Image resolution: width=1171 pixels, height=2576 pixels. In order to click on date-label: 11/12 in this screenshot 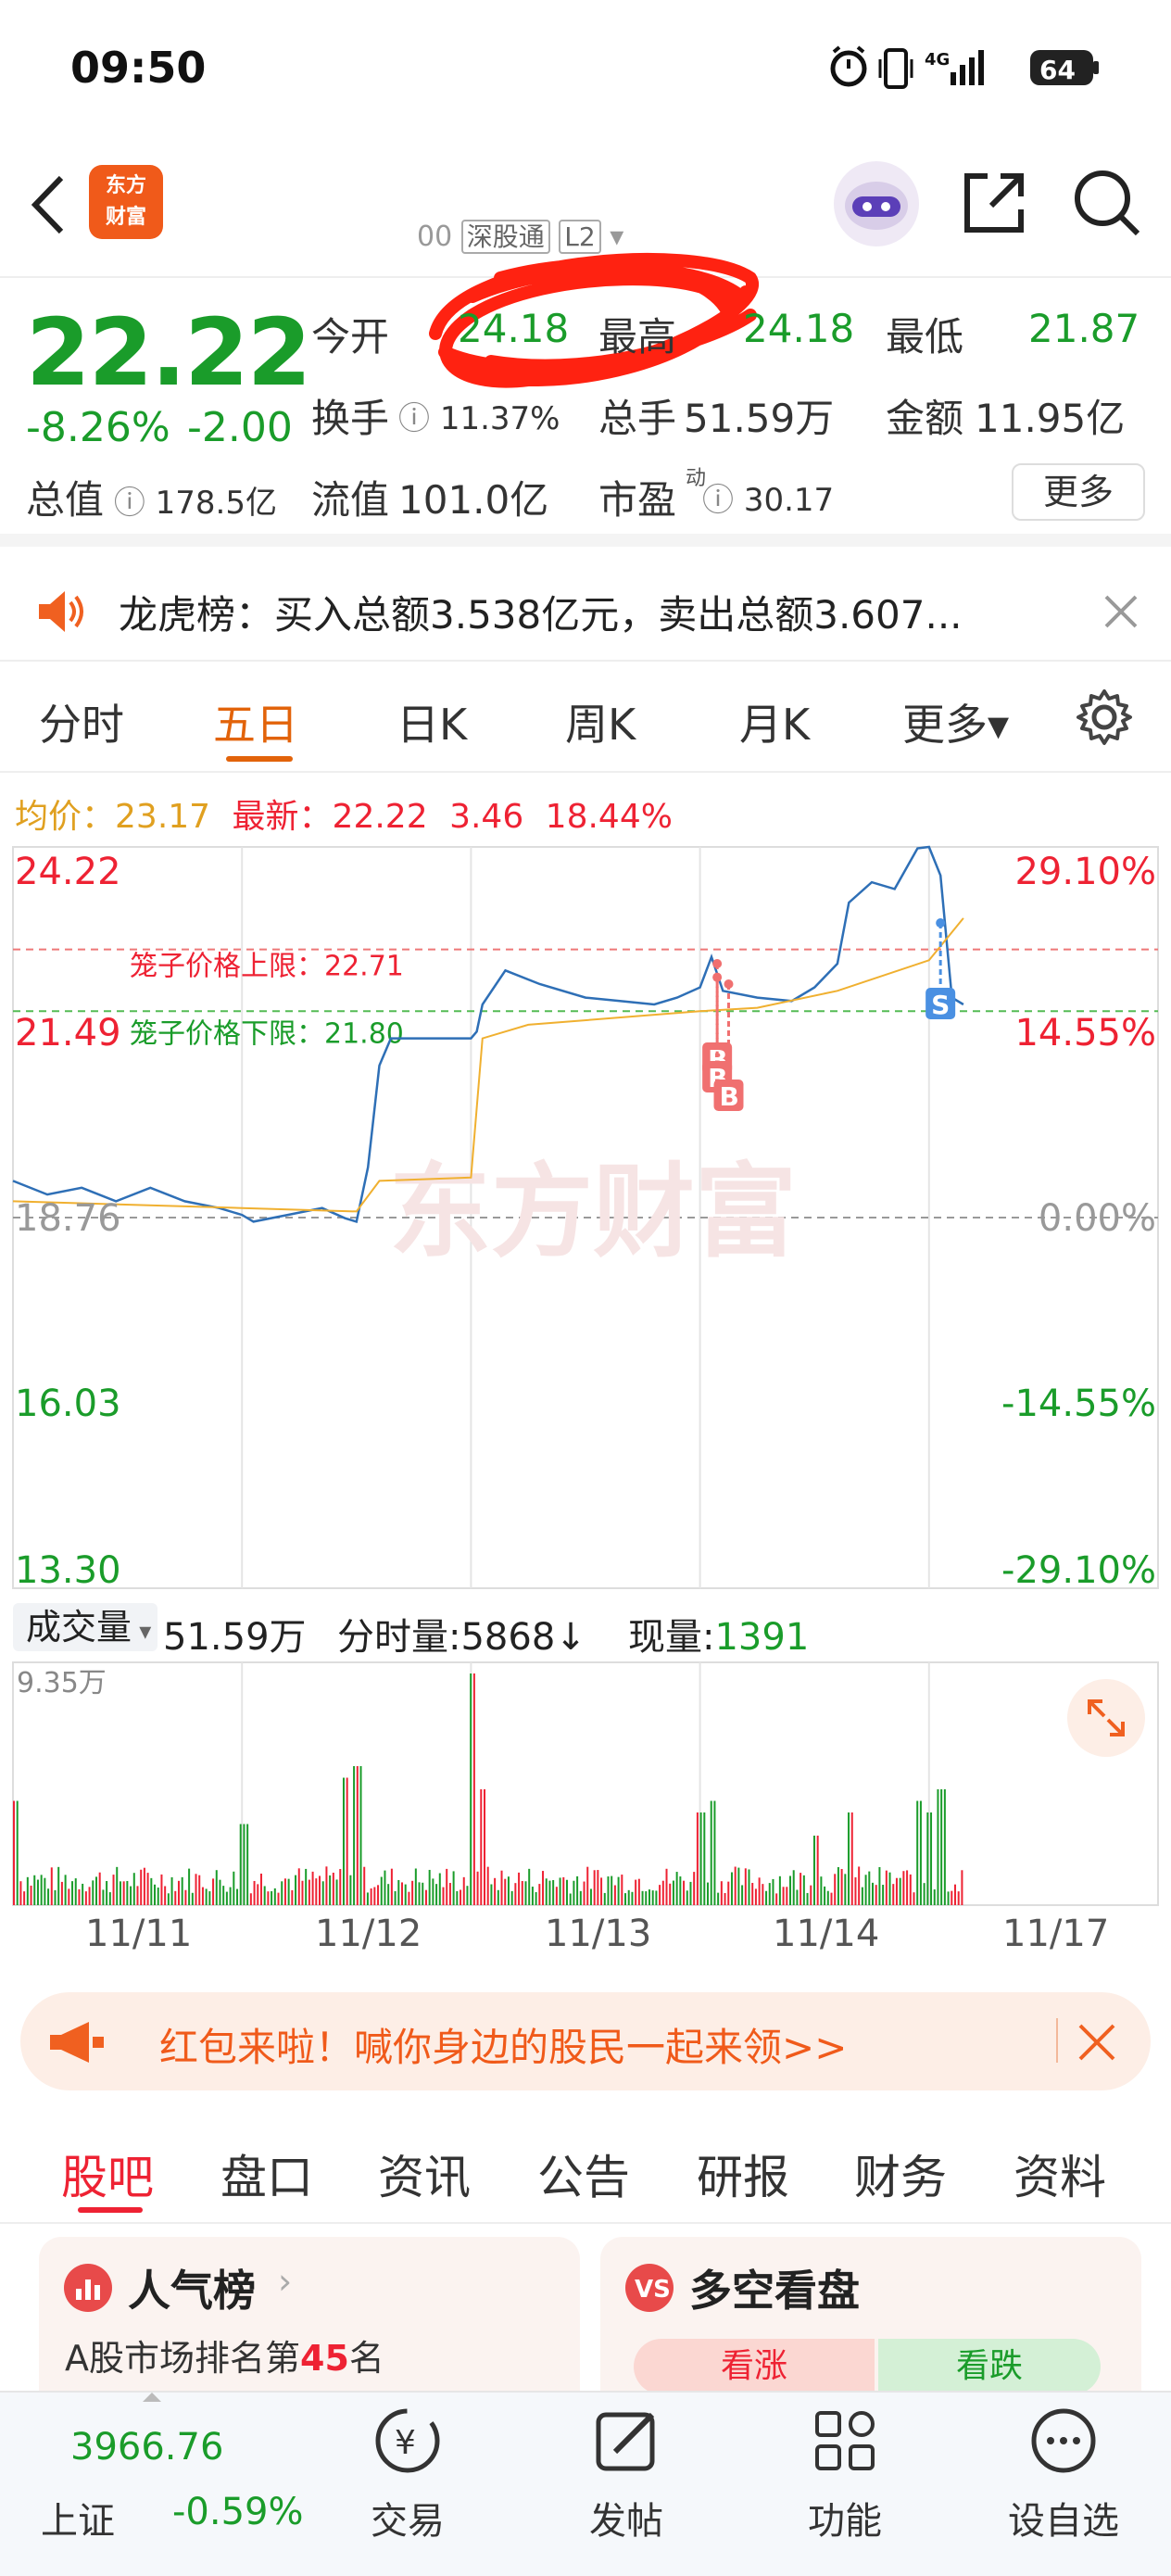, I will do `click(368, 1934)`.